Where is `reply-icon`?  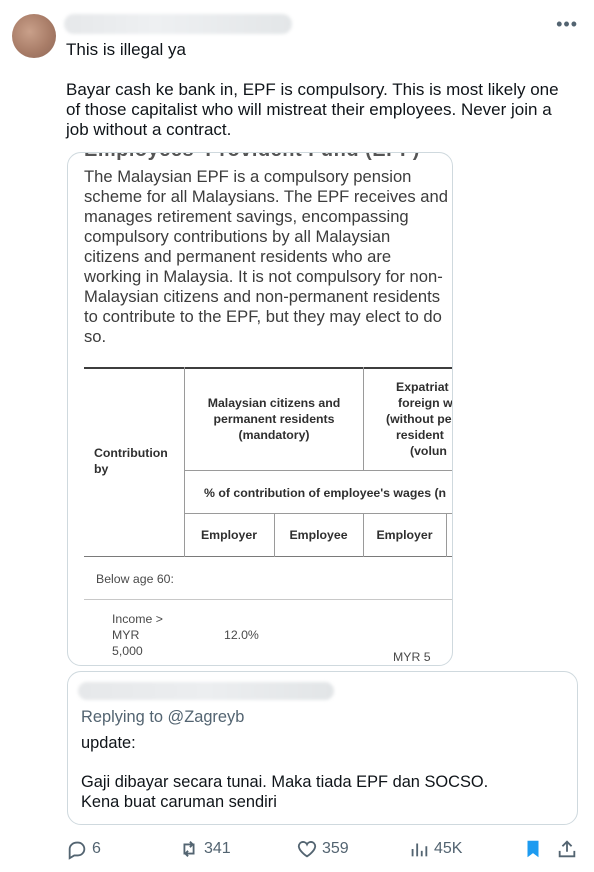 reply-icon is located at coordinates (77, 850).